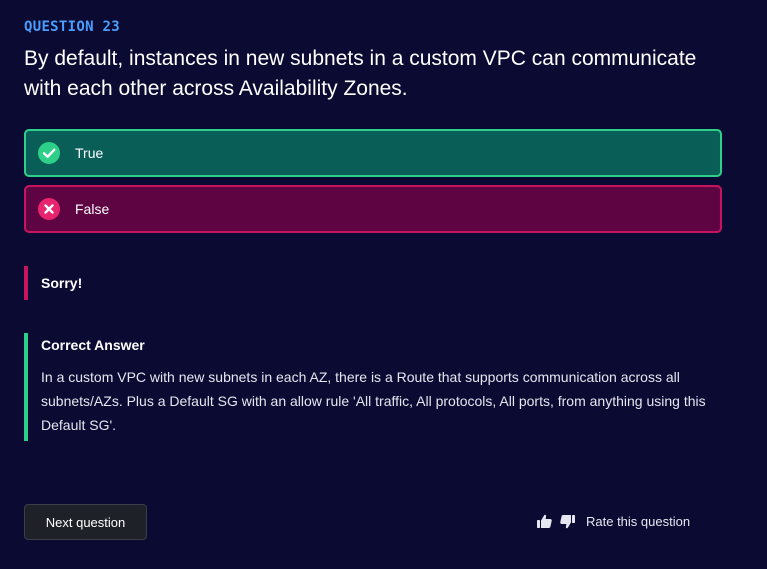 The width and height of the screenshot is (767, 569). What do you see at coordinates (49, 153) in the screenshot?
I see `check-circle-icon` at bounding box center [49, 153].